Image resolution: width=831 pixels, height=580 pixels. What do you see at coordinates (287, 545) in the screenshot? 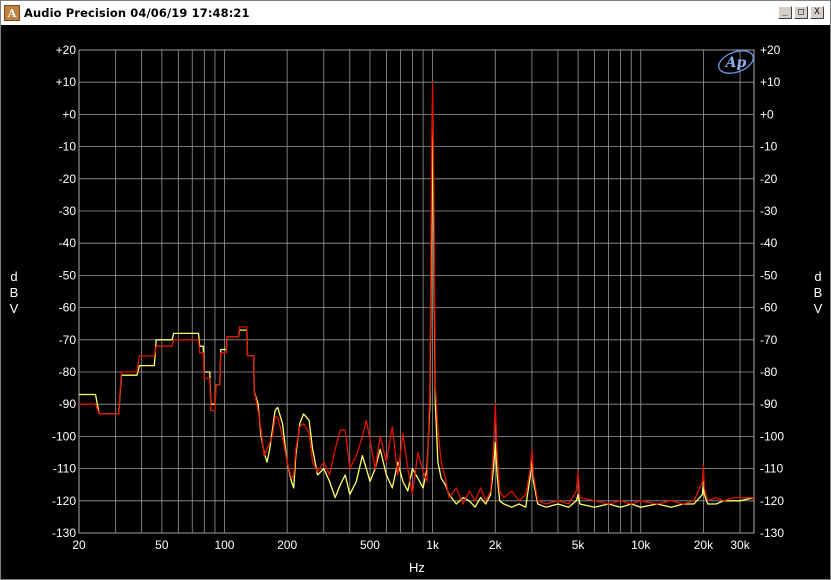
I see `x-tick-label: 200` at bounding box center [287, 545].